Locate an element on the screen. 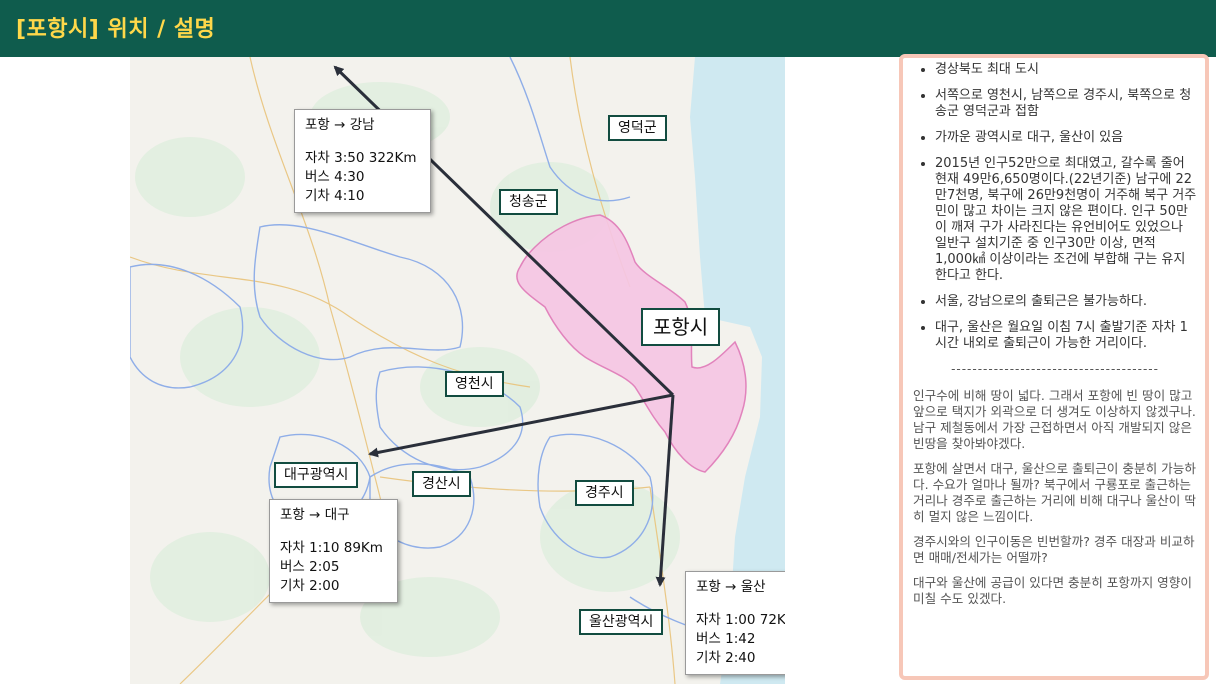 Image resolution: width=1216 pixels, height=684 pixels. header-bar: [포항시] 위치 / 설명 is located at coordinates (608, 28).